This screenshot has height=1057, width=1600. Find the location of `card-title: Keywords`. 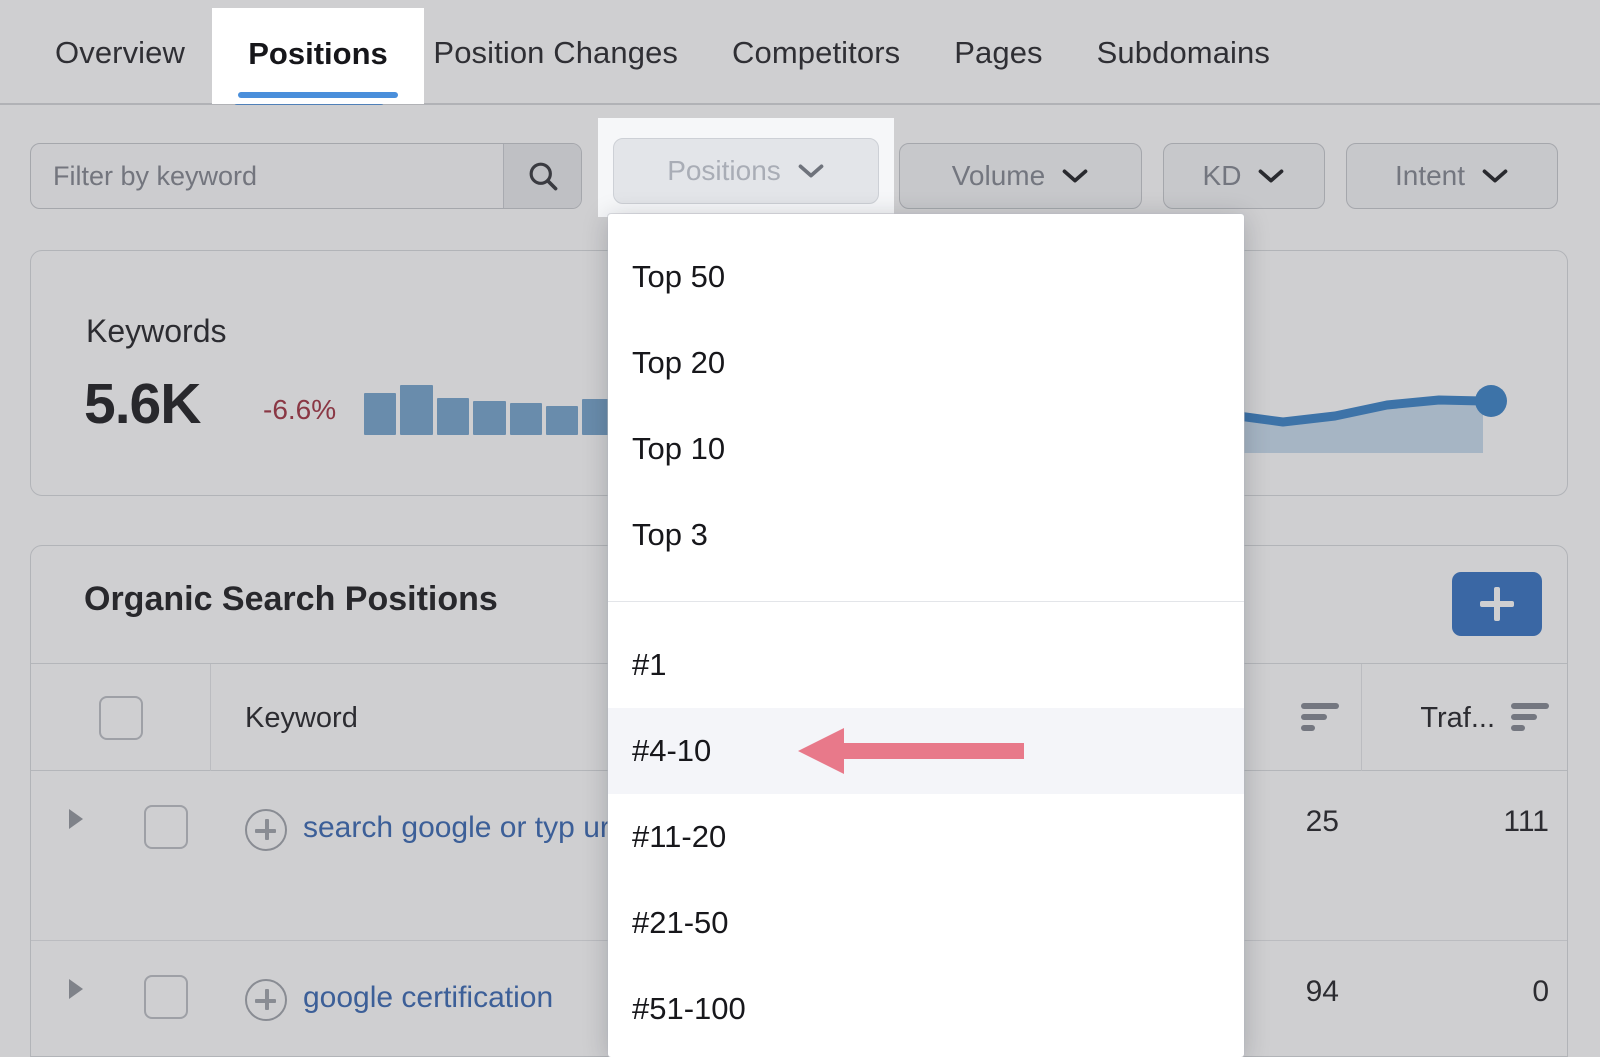

card-title: Keywords is located at coordinates (156, 331).